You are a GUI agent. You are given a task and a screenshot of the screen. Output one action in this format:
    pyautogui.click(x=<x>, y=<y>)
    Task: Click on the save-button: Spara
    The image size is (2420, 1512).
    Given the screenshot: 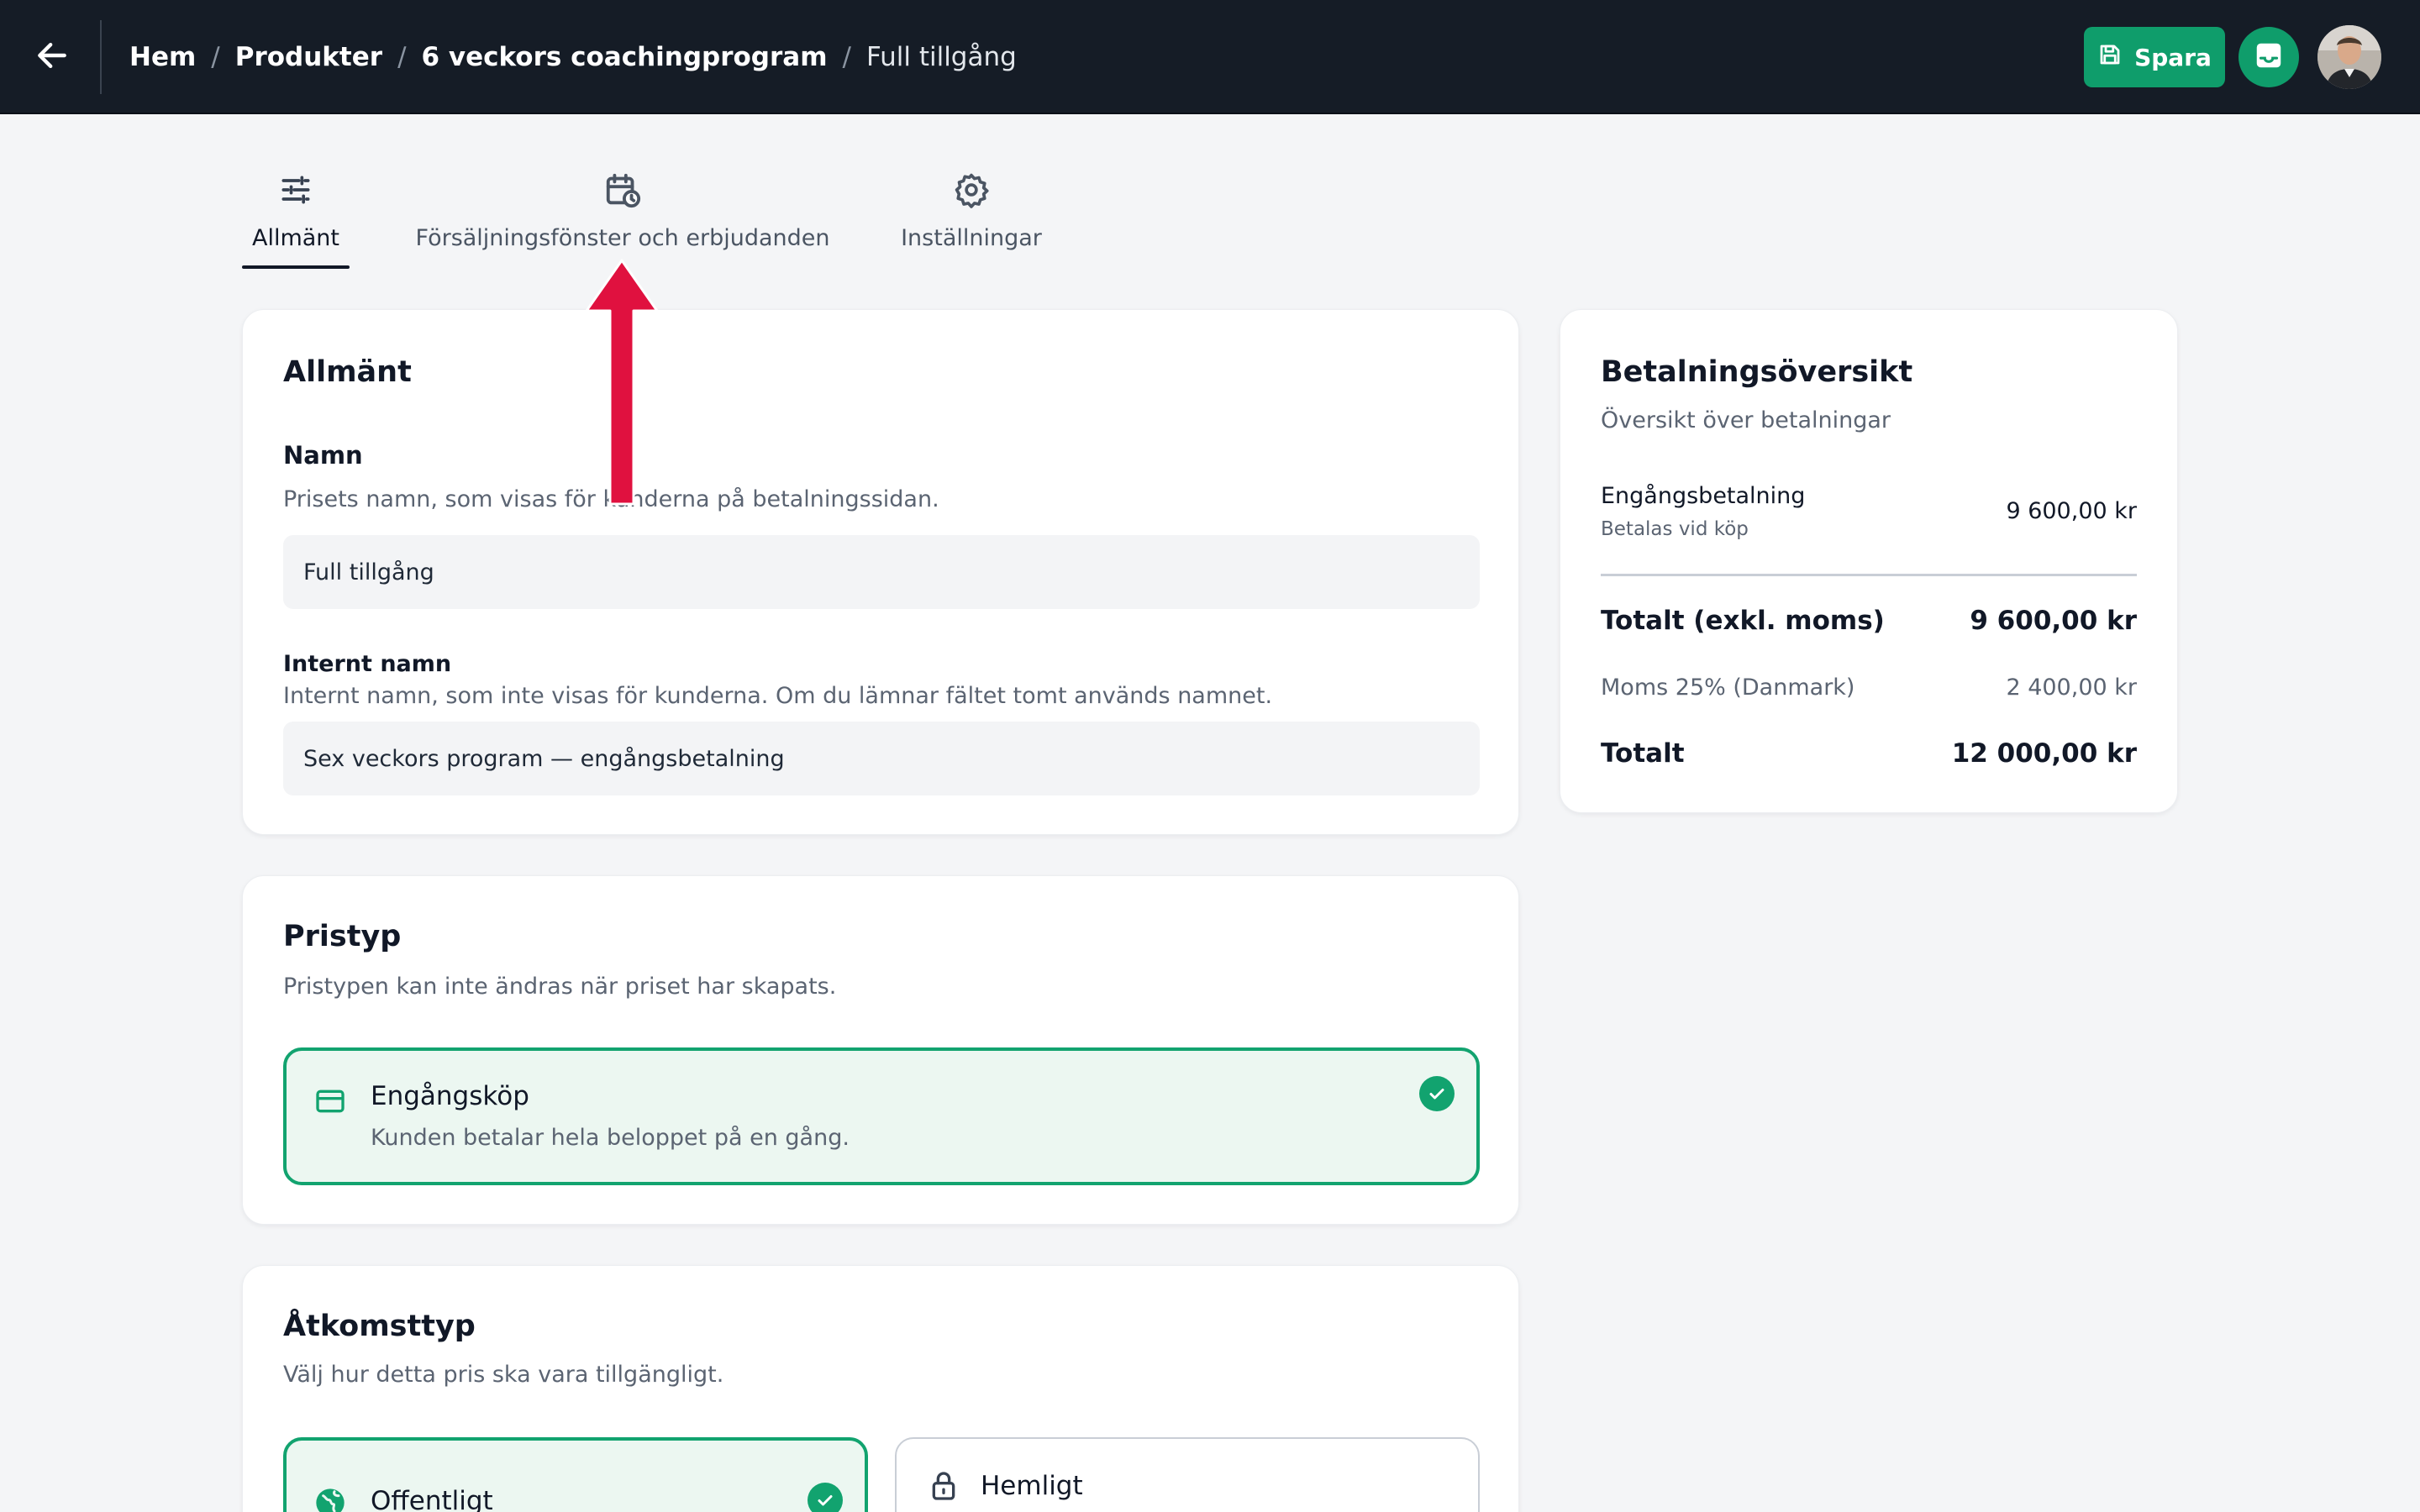 What is the action you would take?
    pyautogui.click(x=2154, y=57)
    